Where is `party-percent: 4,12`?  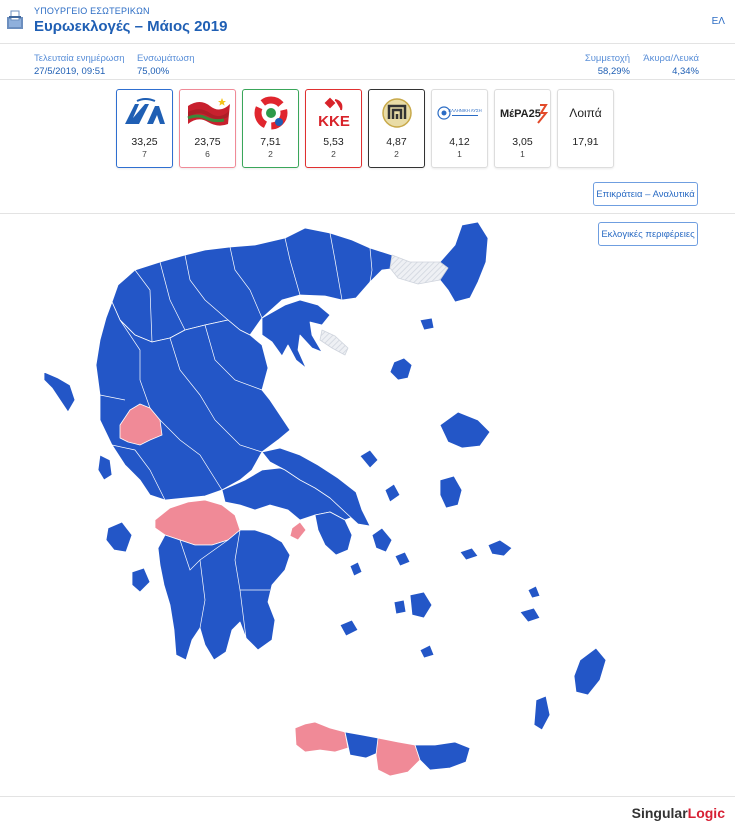 party-percent: 4,12 is located at coordinates (459, 142).